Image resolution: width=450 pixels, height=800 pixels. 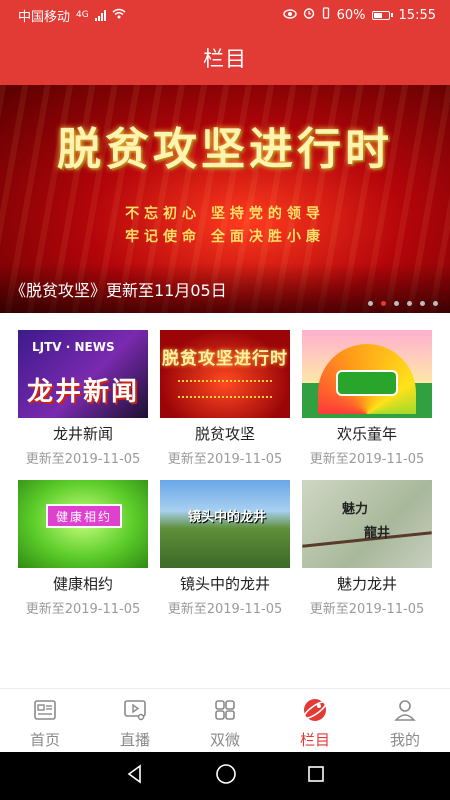 What do you see at coordinates (225, 359) in the screenshot?
I see `thumbnail-caption: 脱贫攻坚进行时` at bounding box center [225, 359].